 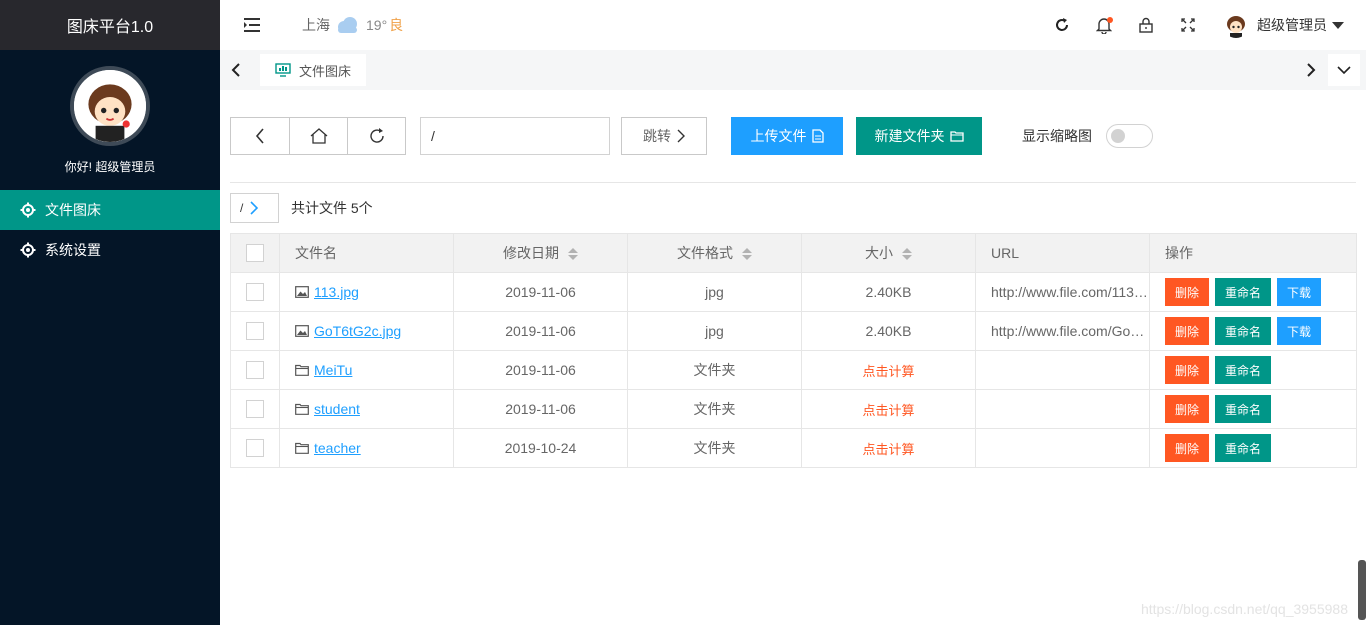 I want to click on chevron-down-icon, so click(x=1344, y=70).